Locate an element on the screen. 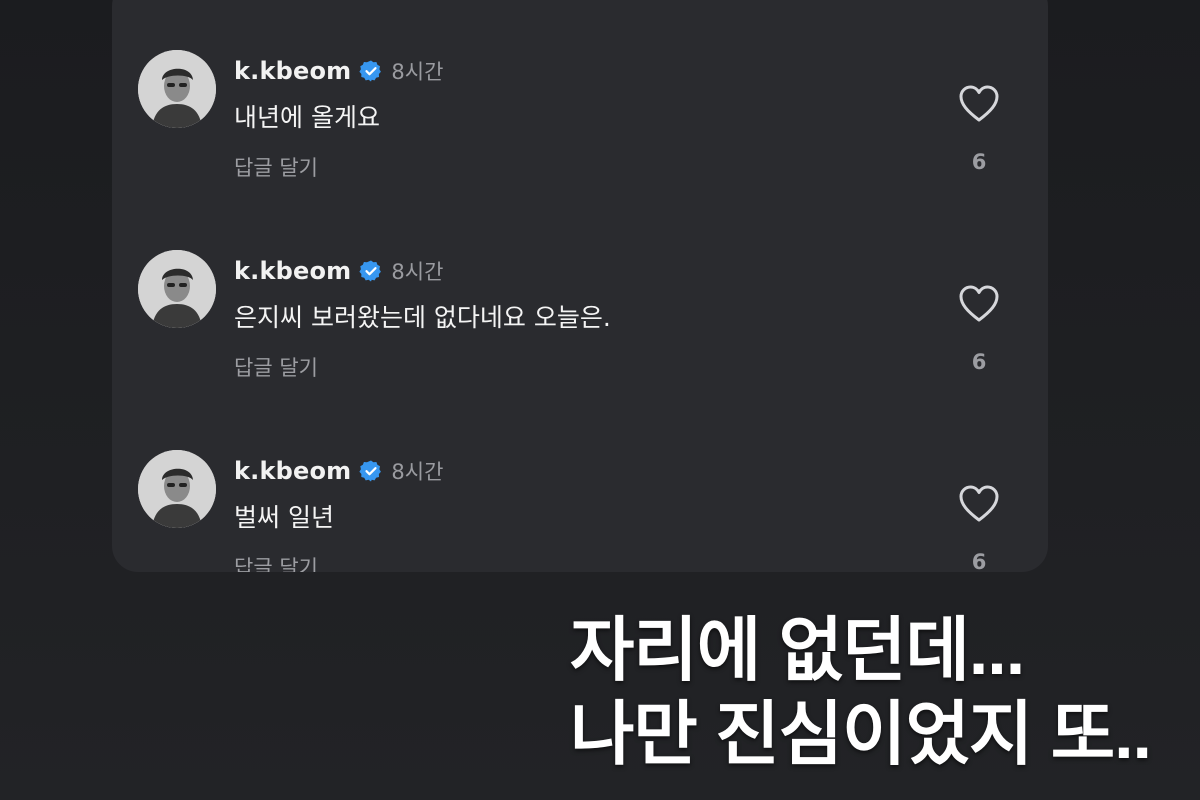 The width and height of the screenshot is (1200, 800). comment-text: 은지씨 보러왔는데 없다네요 오늘은. is located at coordinates (422, 317).